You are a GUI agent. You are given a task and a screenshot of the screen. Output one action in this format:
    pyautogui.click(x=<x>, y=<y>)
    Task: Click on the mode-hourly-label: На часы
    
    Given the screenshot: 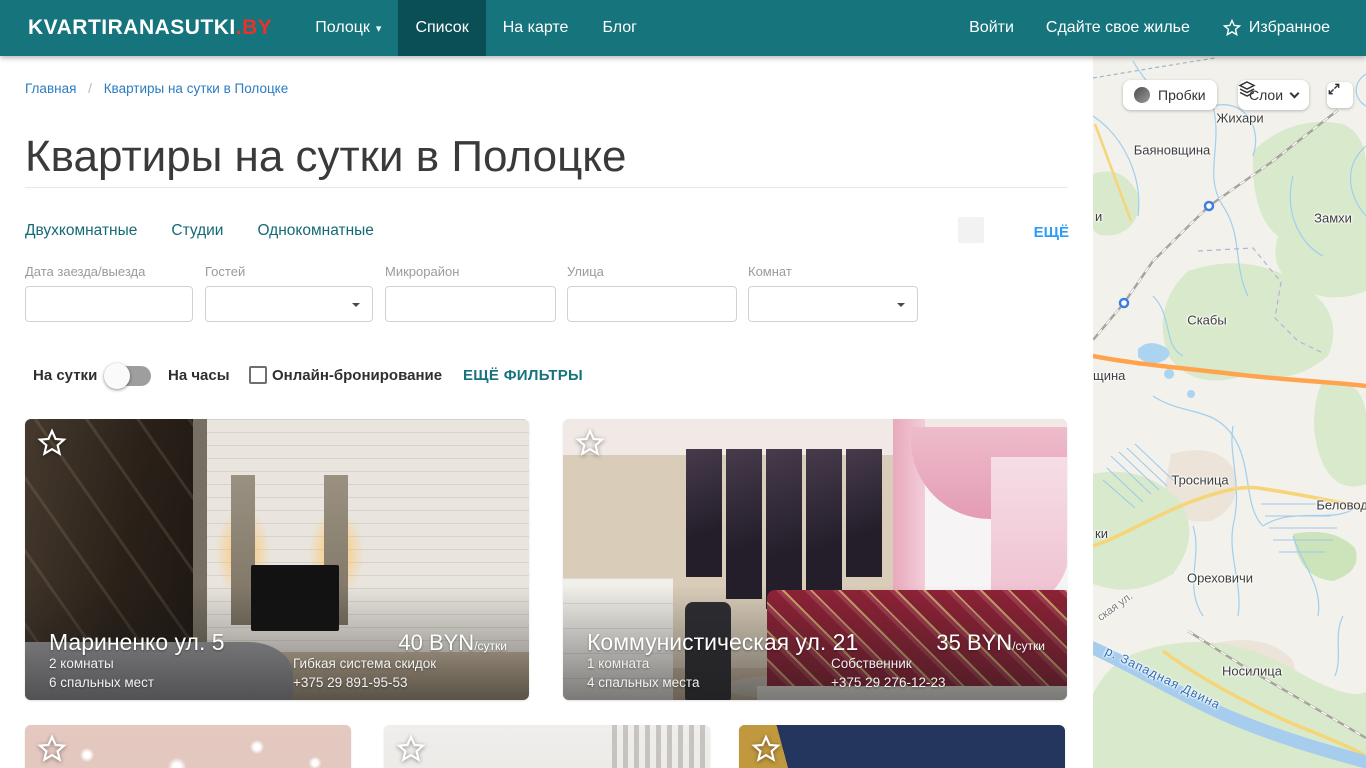 What is the action you would take?
    pyautogui.click(x=199, y=375)
    